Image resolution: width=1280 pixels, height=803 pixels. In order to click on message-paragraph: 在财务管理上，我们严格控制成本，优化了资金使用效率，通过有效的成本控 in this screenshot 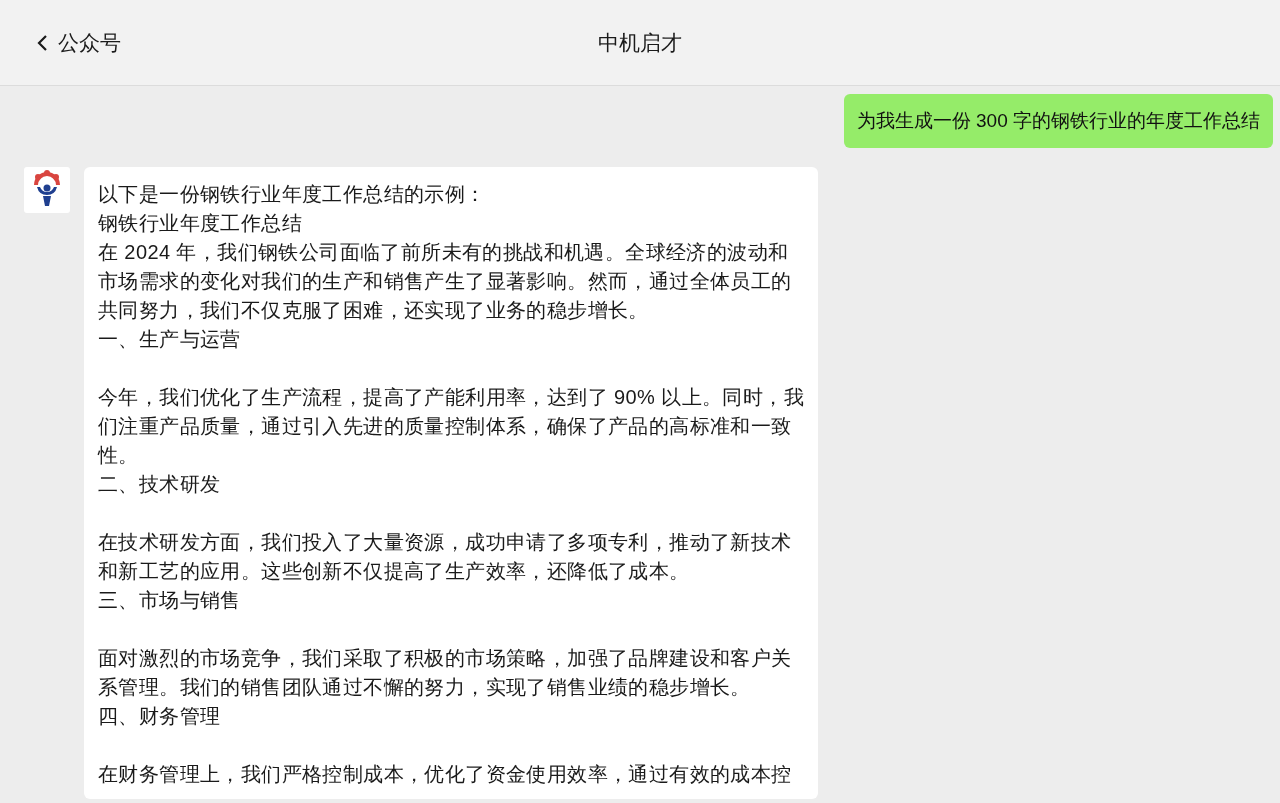, I will do `click(445, 774)`.